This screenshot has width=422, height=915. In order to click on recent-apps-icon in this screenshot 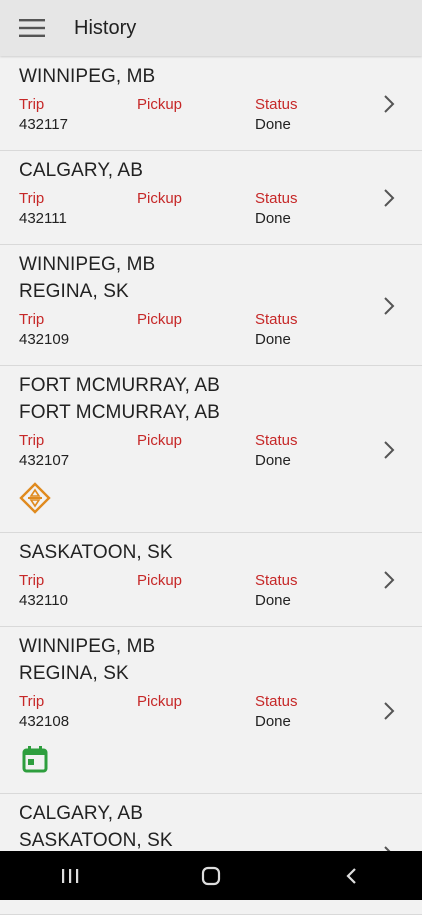, I will do `click(70, 876)`.